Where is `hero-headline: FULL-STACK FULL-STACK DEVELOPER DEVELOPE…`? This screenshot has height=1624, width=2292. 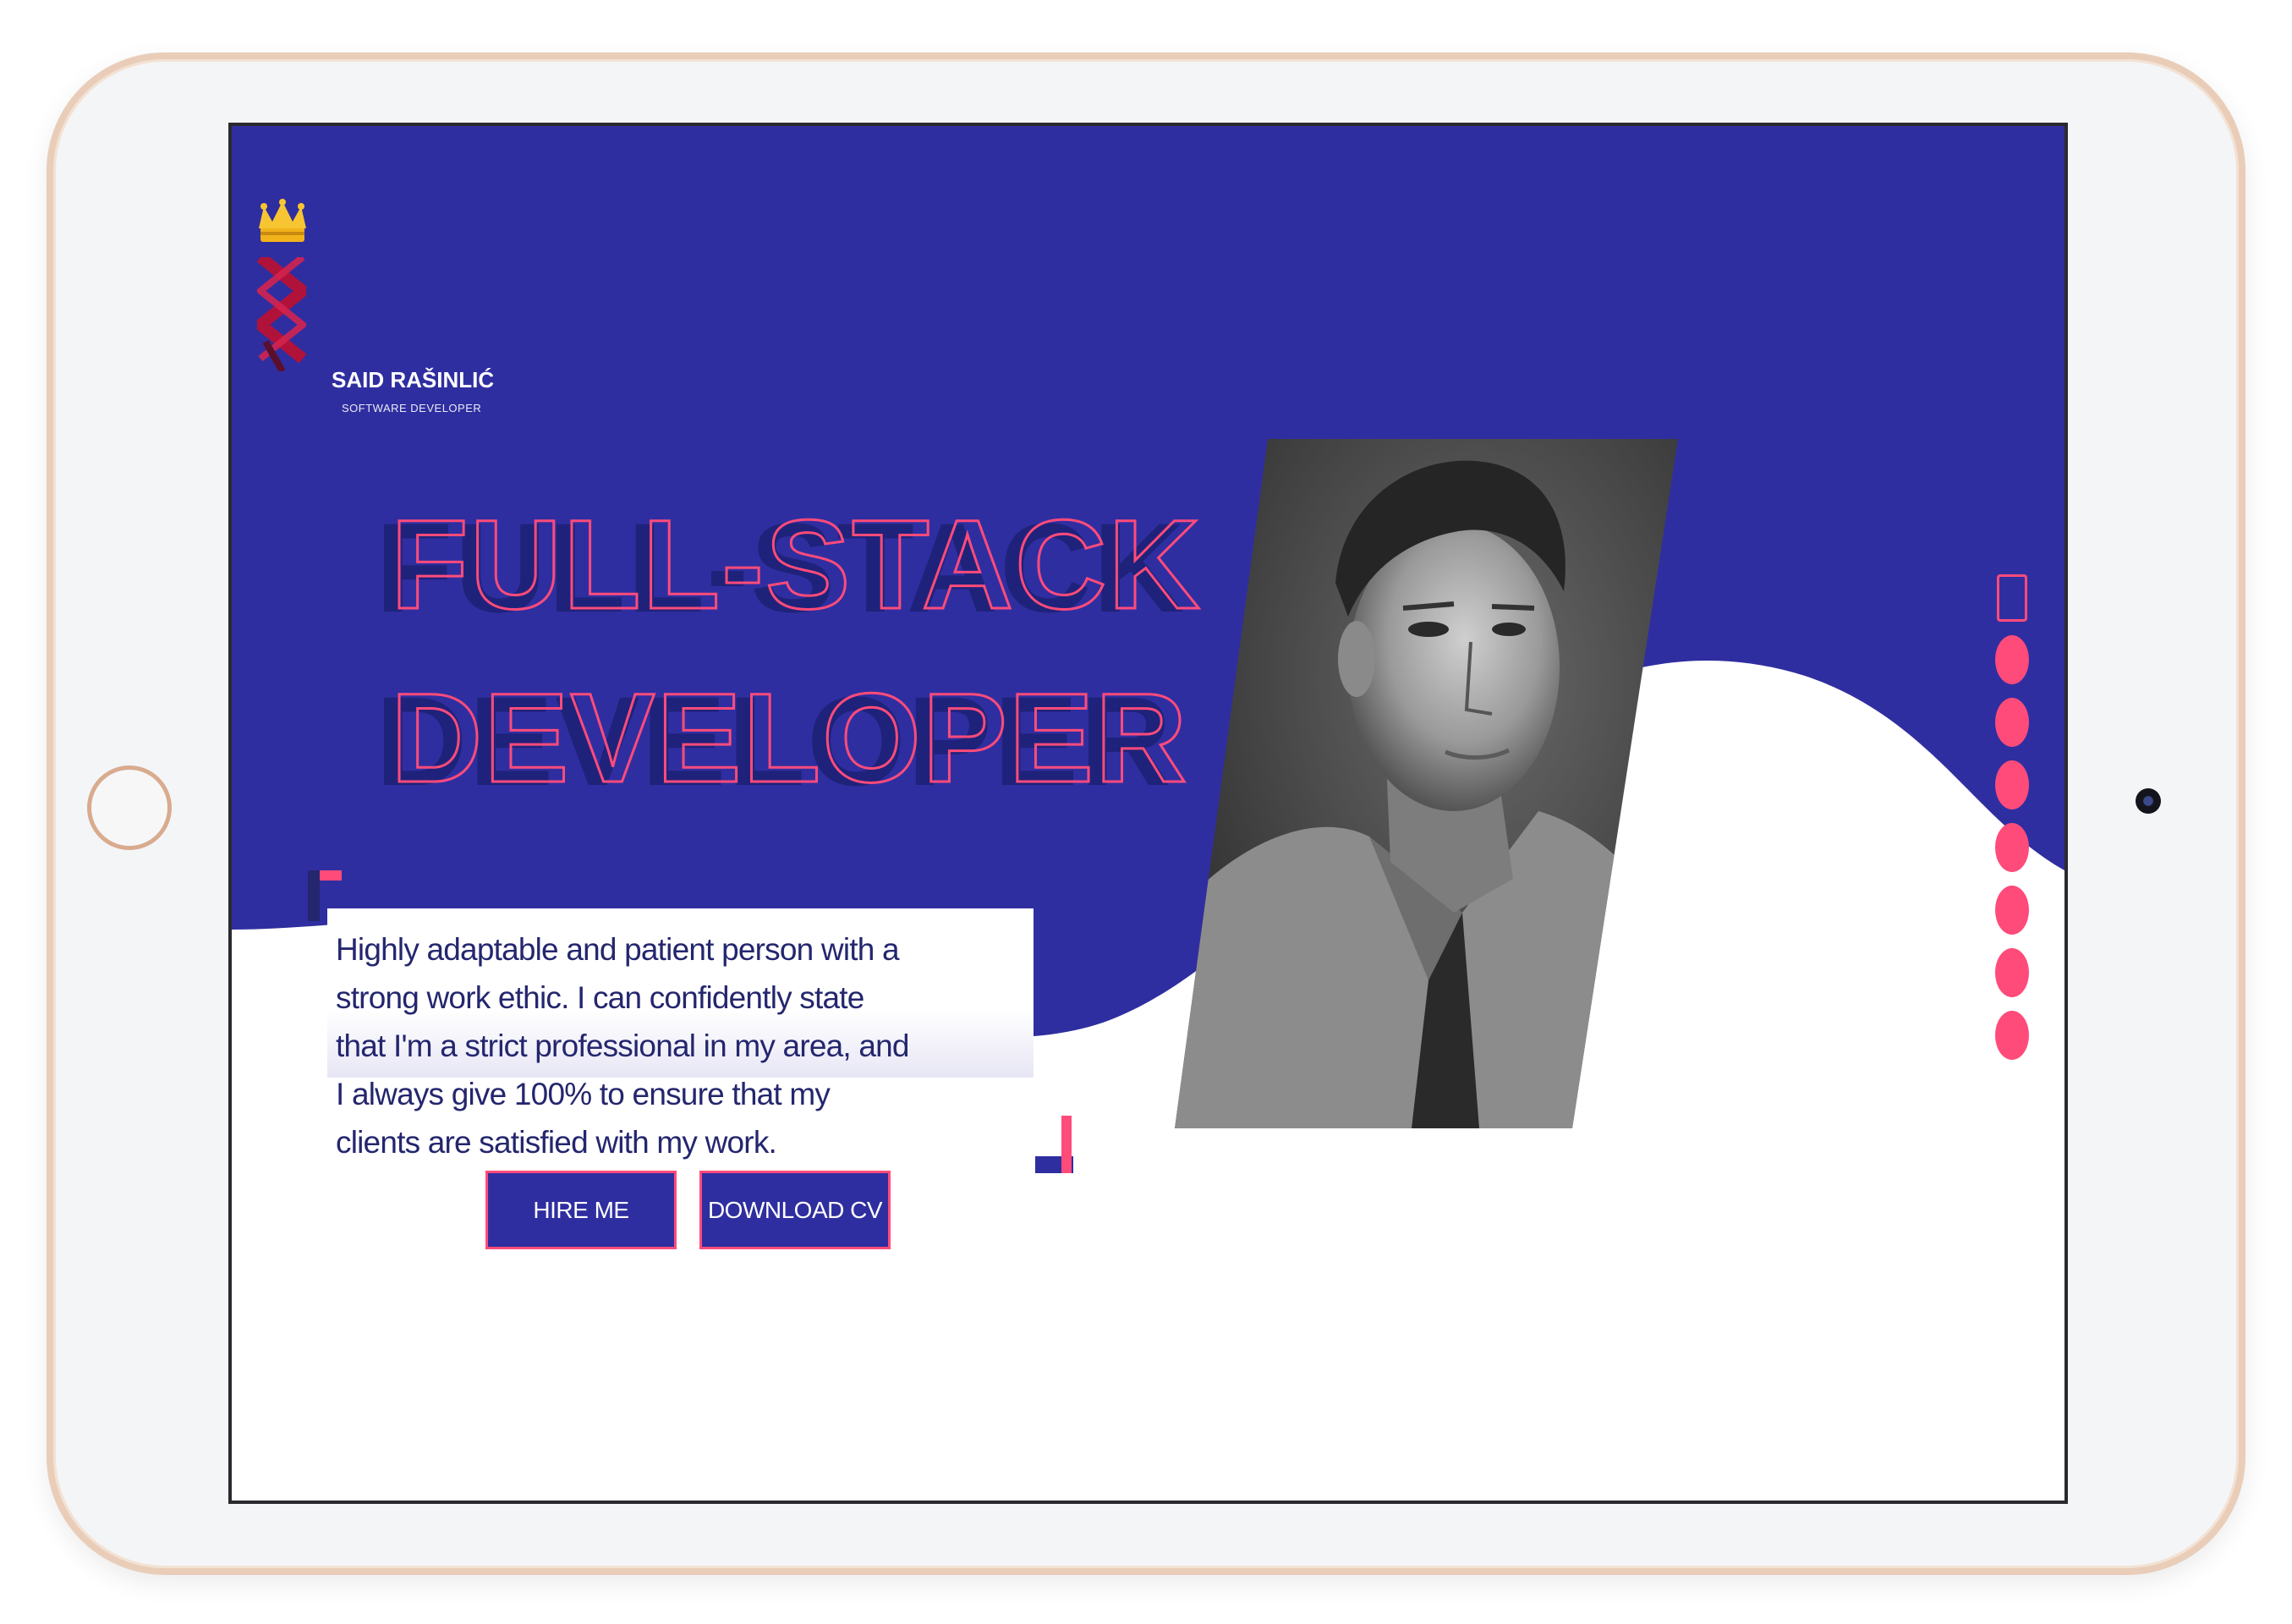 hero-headline: FULL-STACK FULL-STACK DEVELOPER DEVELOPE… is located at coordinates (788, 654).